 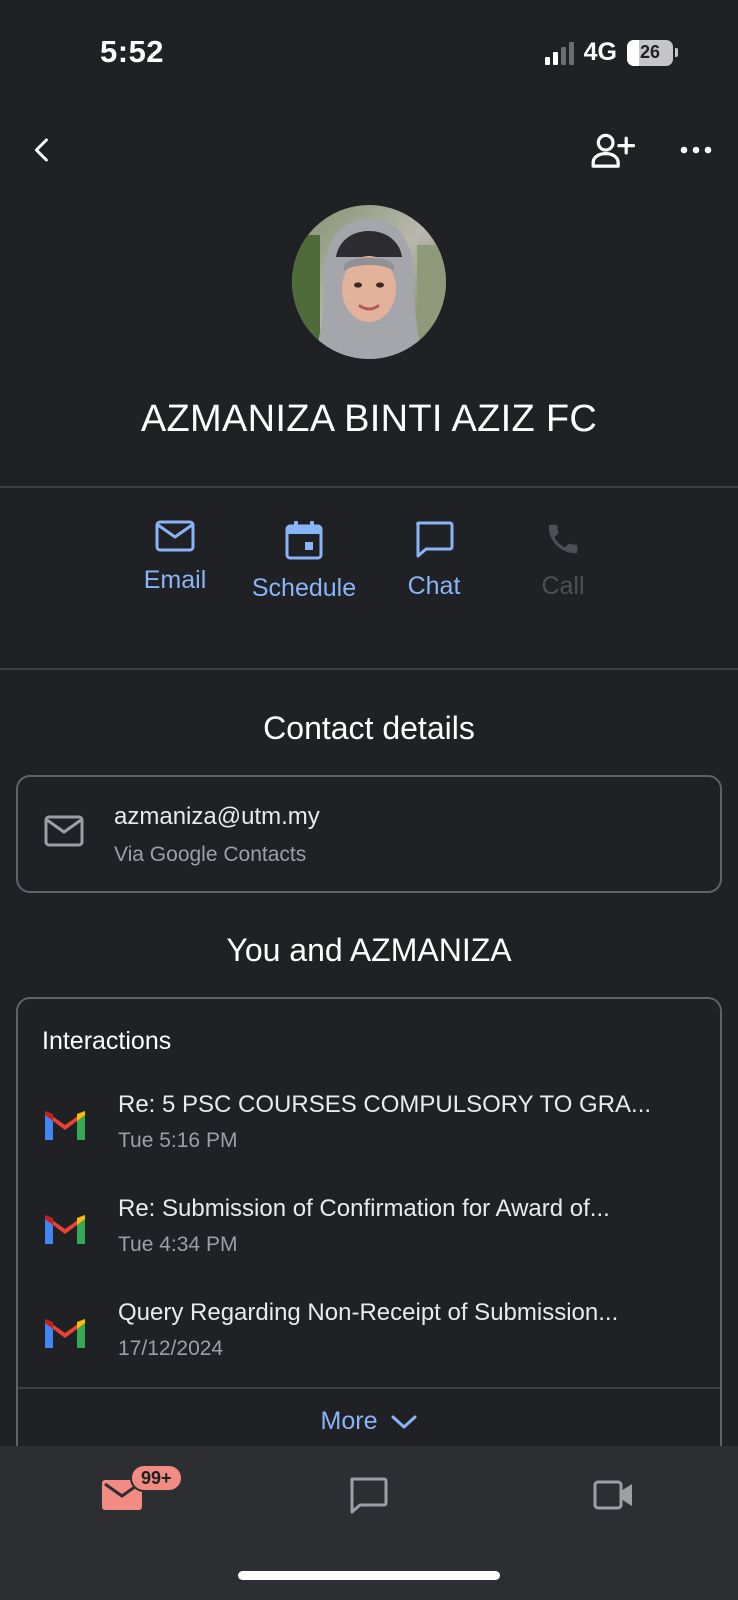 I want to click on schedule-action-label: Schedule, so click(x=304, y=588).